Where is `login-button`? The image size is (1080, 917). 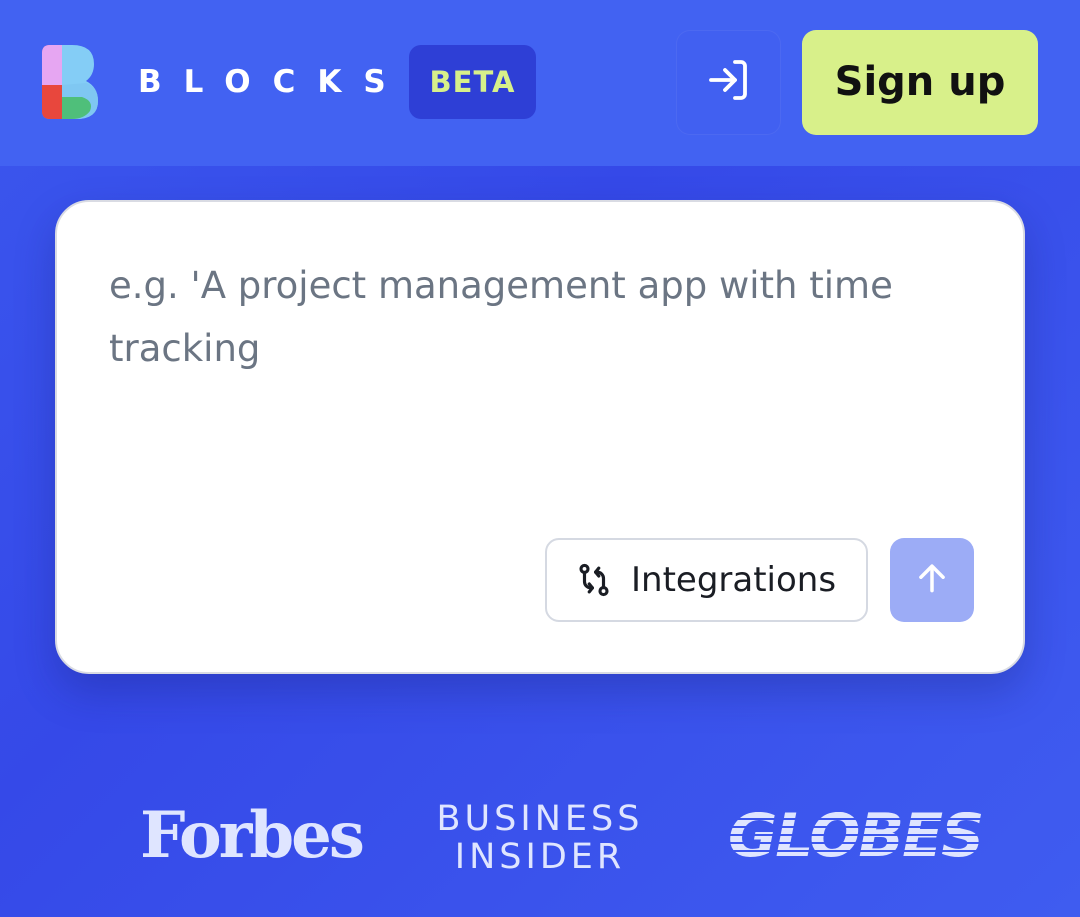
login-button is located at coordinates (728, 82).